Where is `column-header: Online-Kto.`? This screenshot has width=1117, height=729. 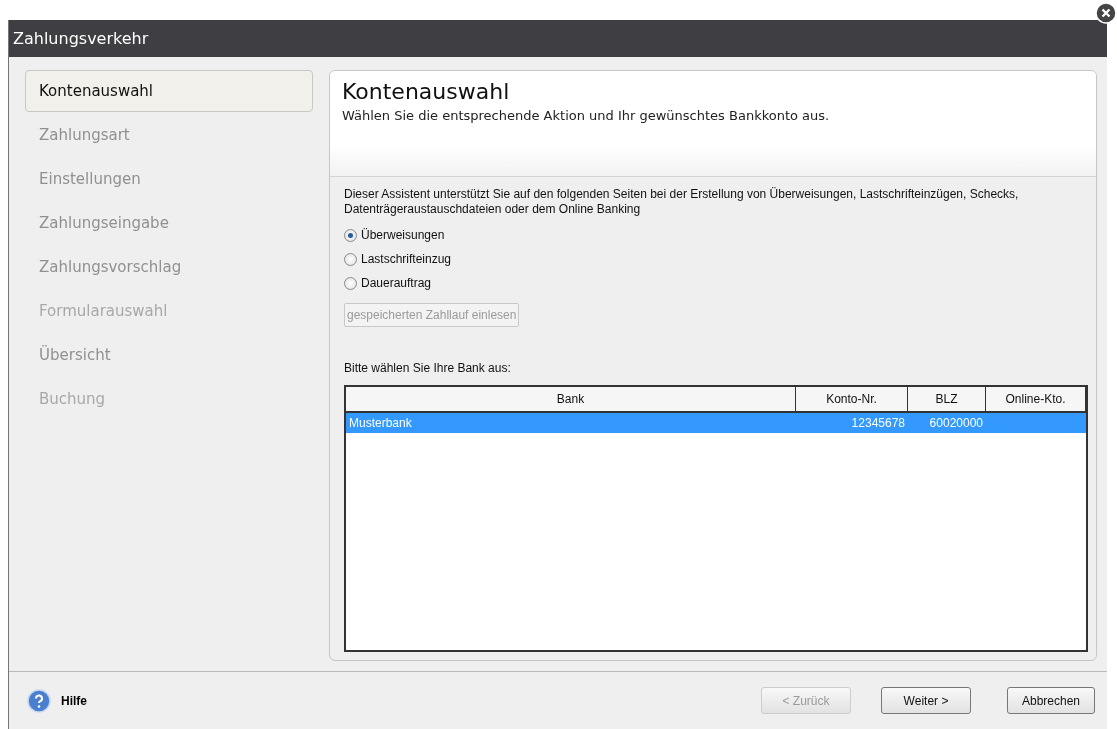 column-header: Online-Kto. is located at coordinates (1036, 400).